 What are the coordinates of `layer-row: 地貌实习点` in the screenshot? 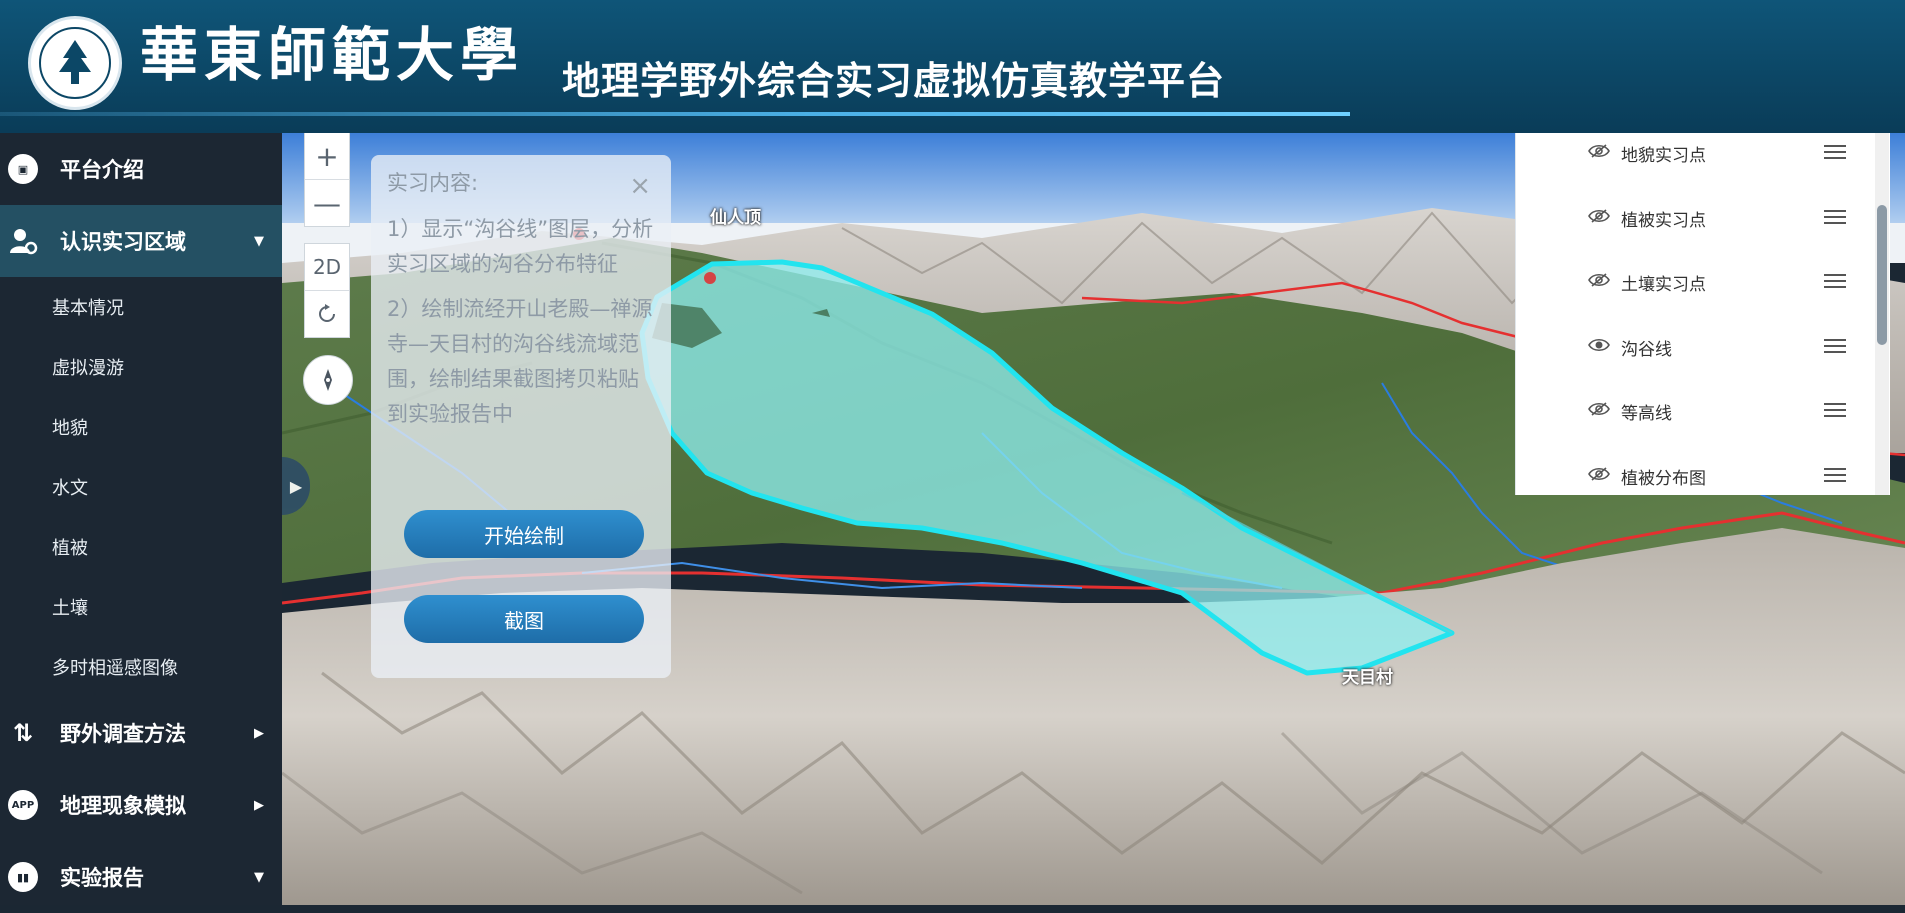 It's located at (1696, 153).